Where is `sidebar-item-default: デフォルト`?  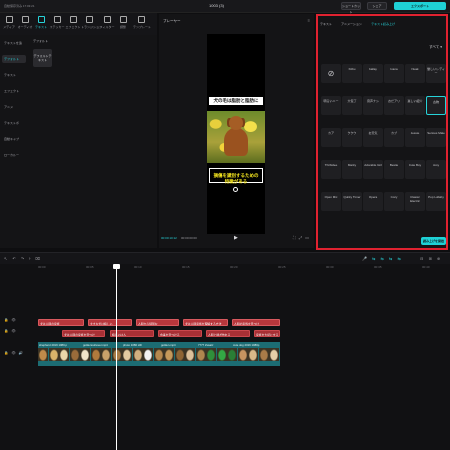 sidebar-item-default: デフォルト is located at coordinates (14, 59).